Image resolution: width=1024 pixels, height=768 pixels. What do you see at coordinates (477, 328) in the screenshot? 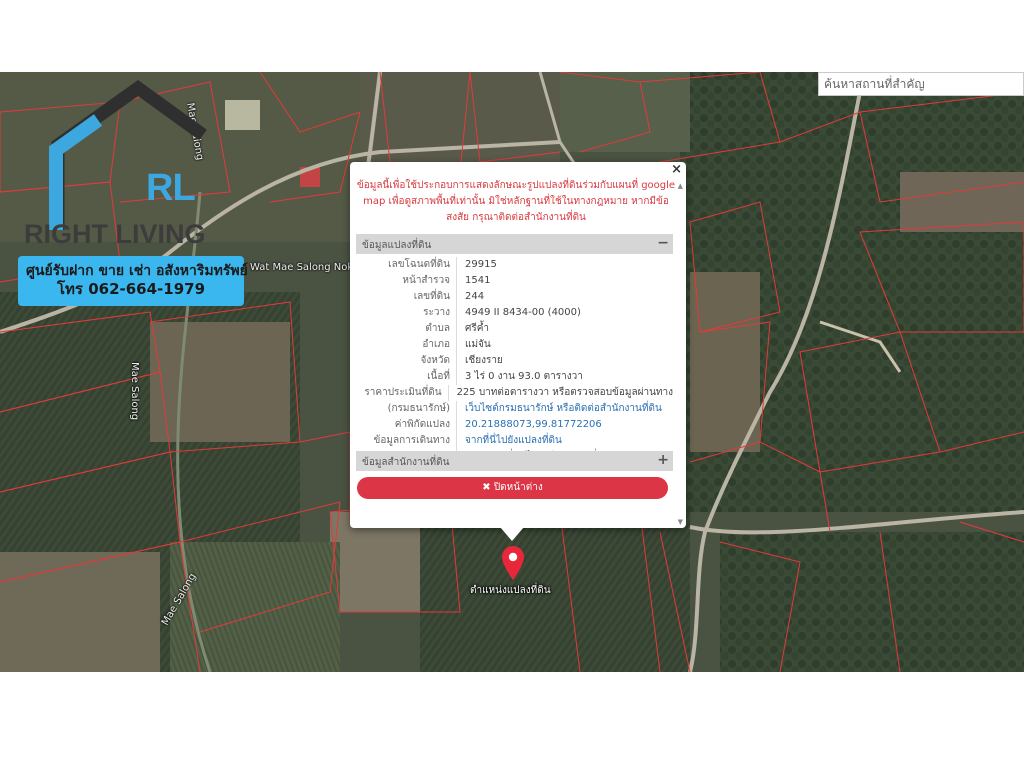
I see `detail-value: ศรีค้ำ` at bounding box center [477, 328].